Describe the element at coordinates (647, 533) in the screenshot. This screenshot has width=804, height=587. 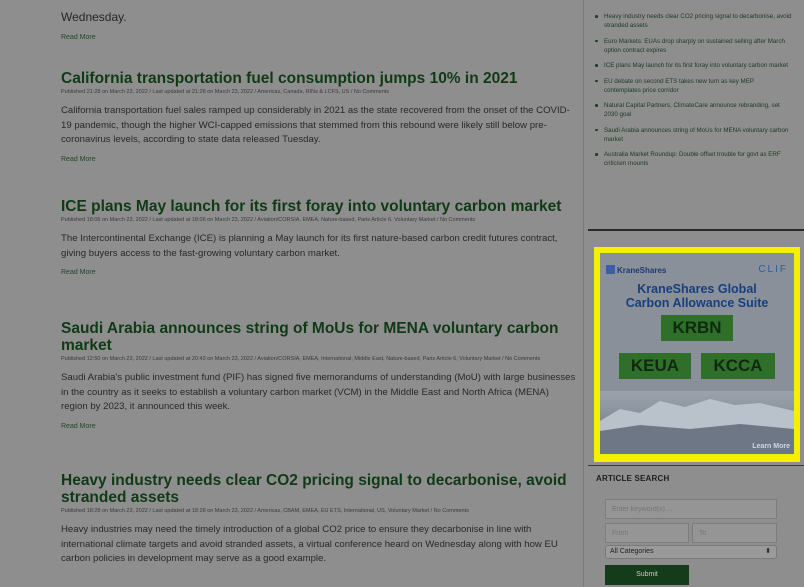
I see `date-from-input` at that location.